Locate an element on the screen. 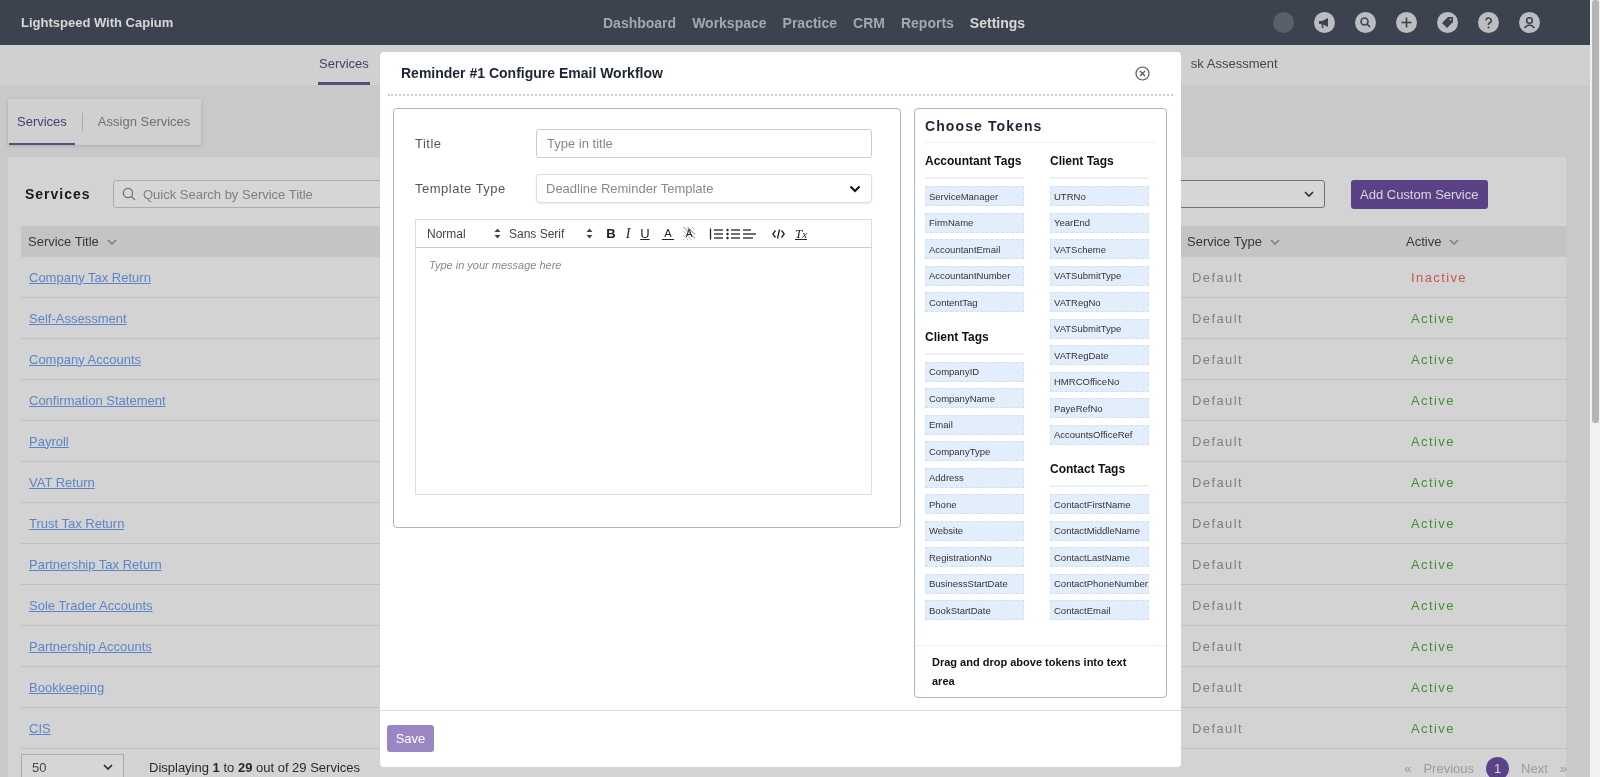  token-chip: ServiceManager is located at coordinates (974, 196).